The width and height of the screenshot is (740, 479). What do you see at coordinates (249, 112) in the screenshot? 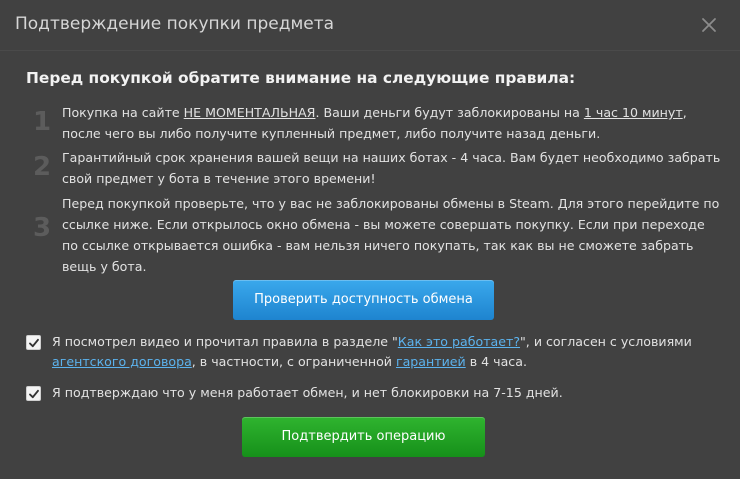
I see `not-instant-emphasis: НЕ МОМЕНТАЛЬНАЯ` at bounding box center [249, 112].